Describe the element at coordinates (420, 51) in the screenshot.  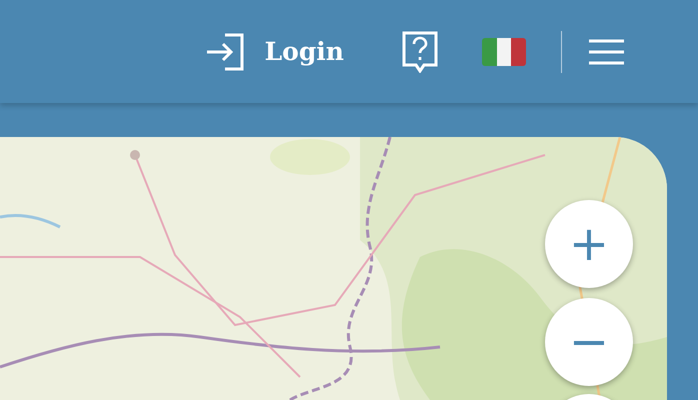
I see `help-icon` at that location.